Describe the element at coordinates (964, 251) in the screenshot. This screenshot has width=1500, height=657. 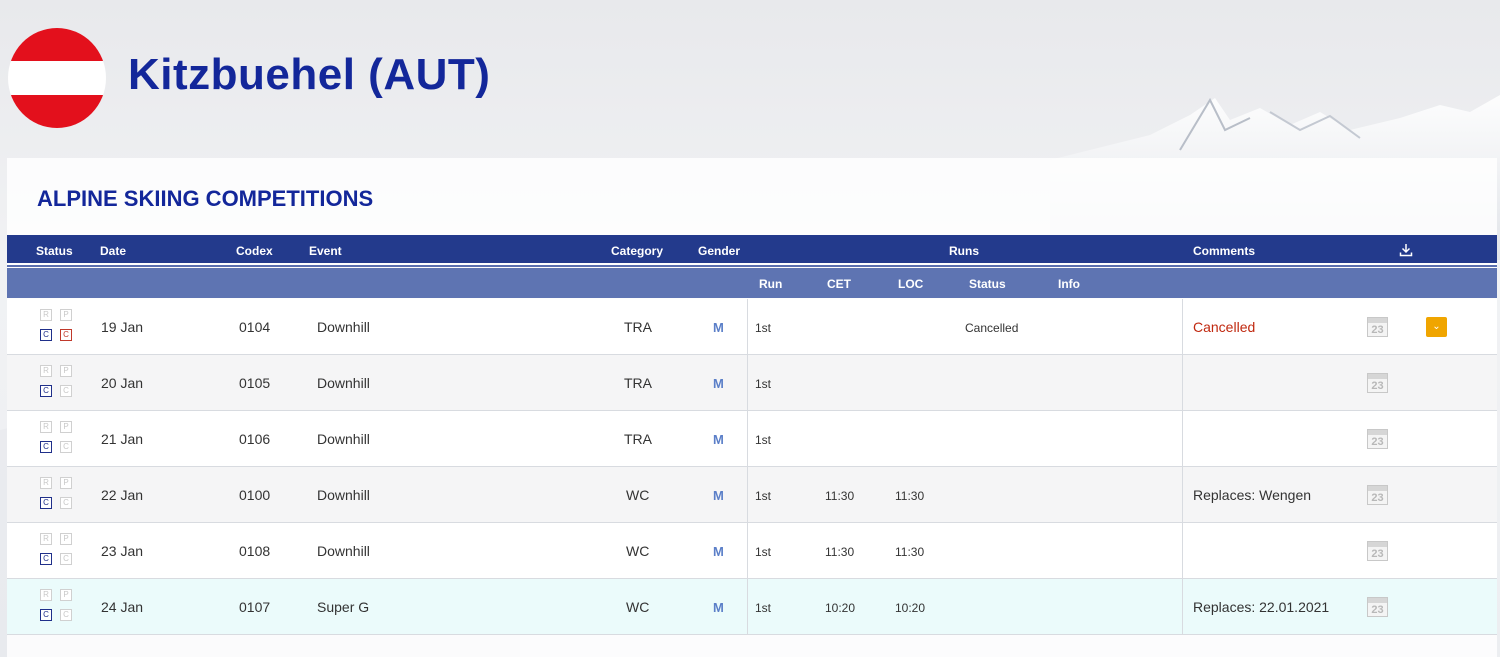
I see `header-runs: Runs` at that location.